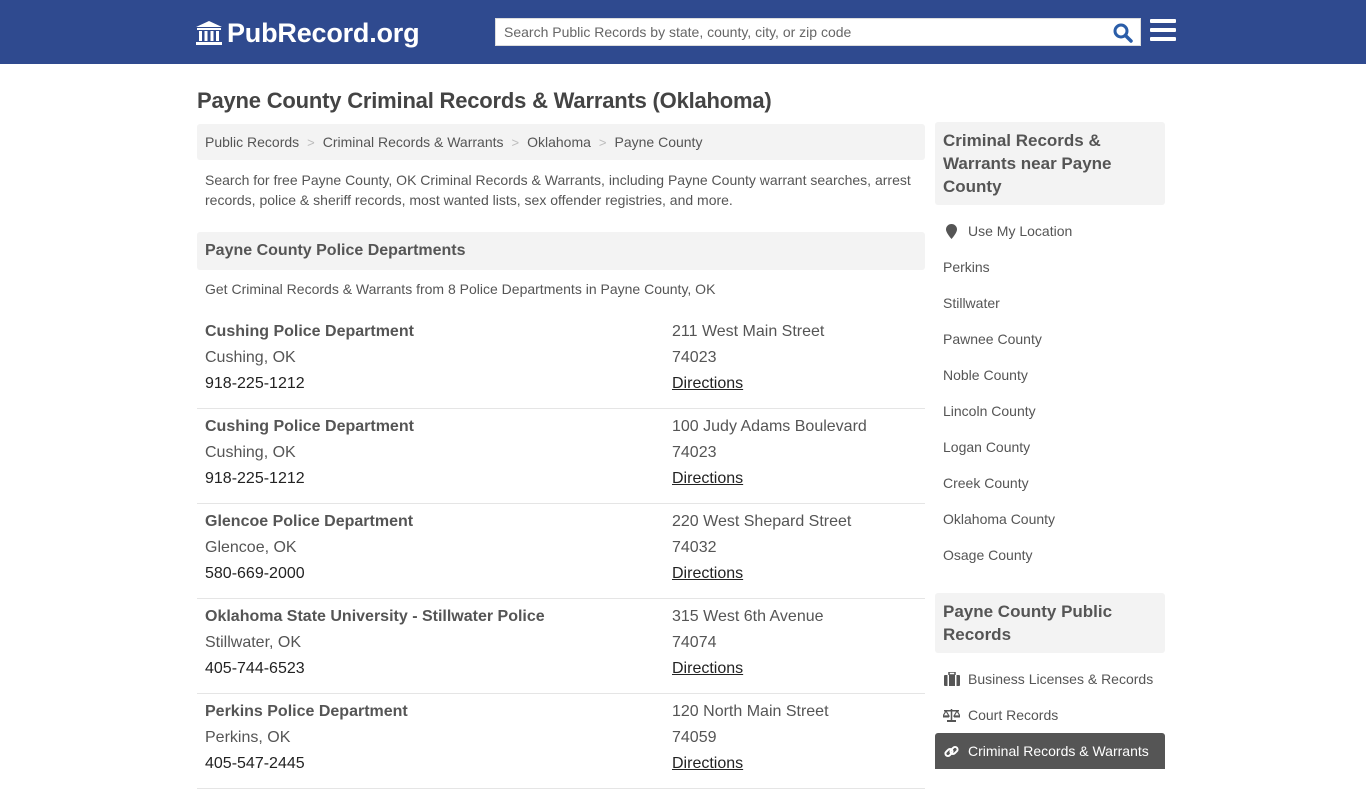  What do you see at coordinates (306, 764) in the screenshot?
I see `department-phone: 405-547-2445` at bounding box center [306, 764].